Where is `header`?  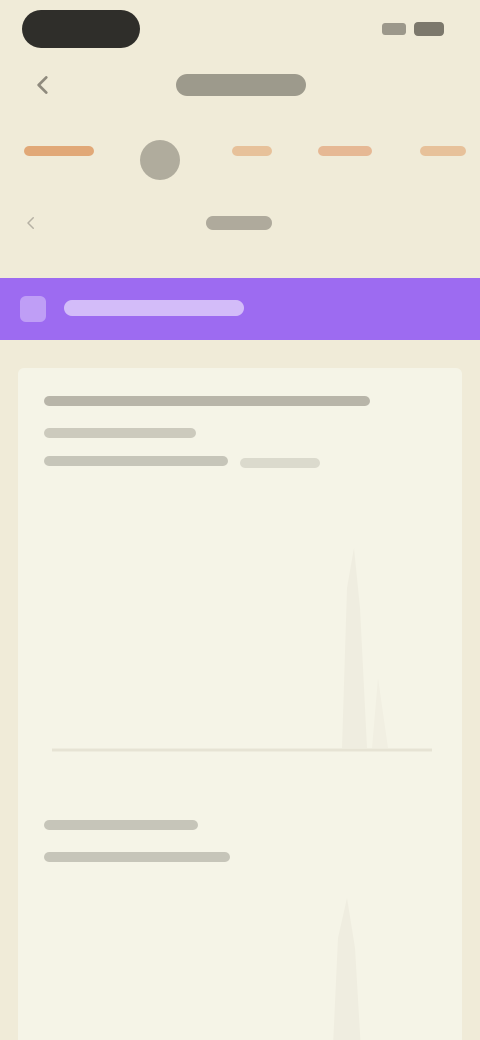 header is located at coordinates (240, 86).